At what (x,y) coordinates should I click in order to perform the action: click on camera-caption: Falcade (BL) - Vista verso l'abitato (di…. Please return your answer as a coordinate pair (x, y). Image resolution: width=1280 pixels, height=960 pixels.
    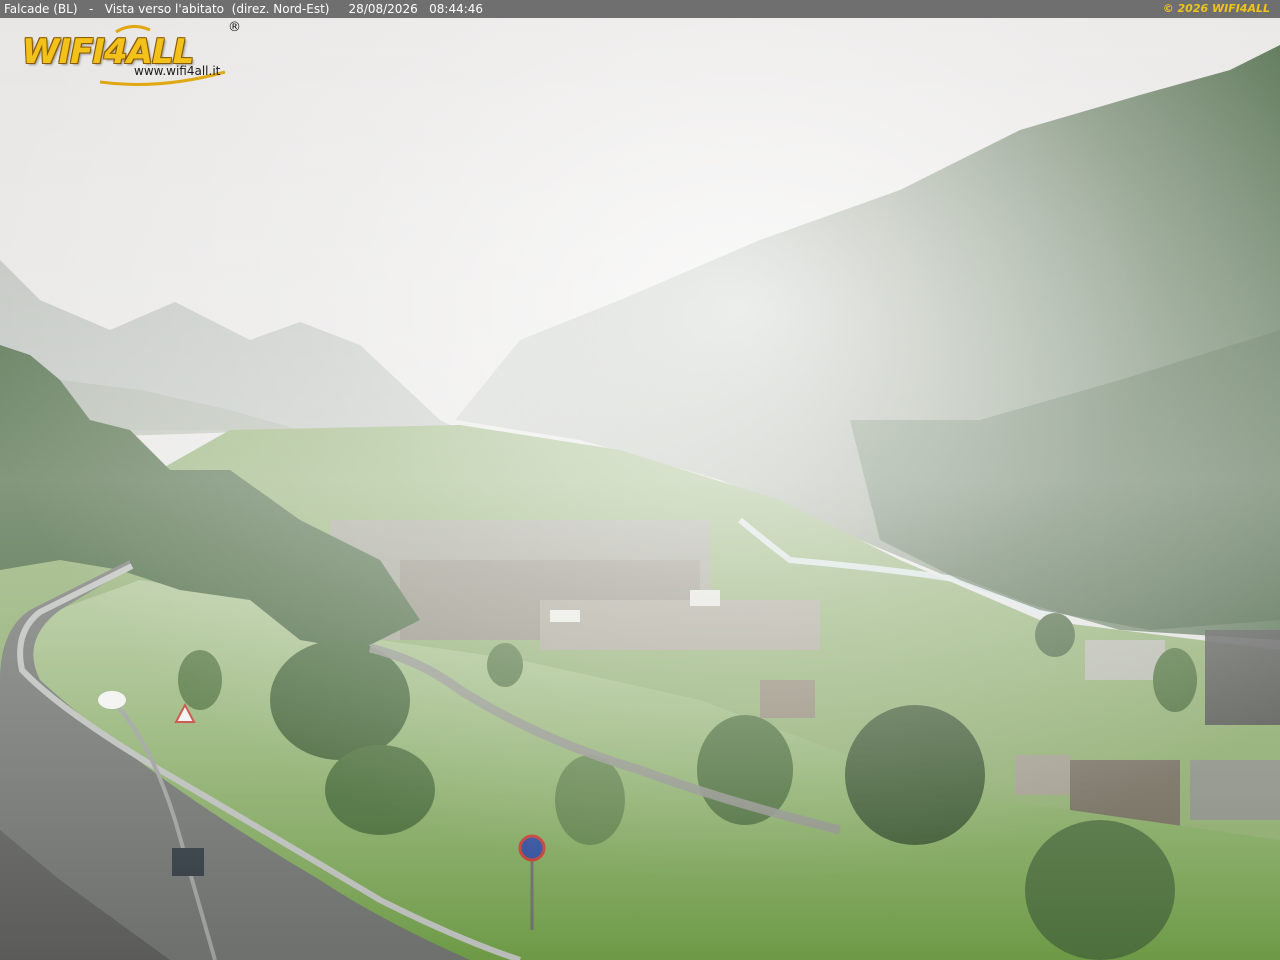
    Looking at the image, I should click on (244, 9).